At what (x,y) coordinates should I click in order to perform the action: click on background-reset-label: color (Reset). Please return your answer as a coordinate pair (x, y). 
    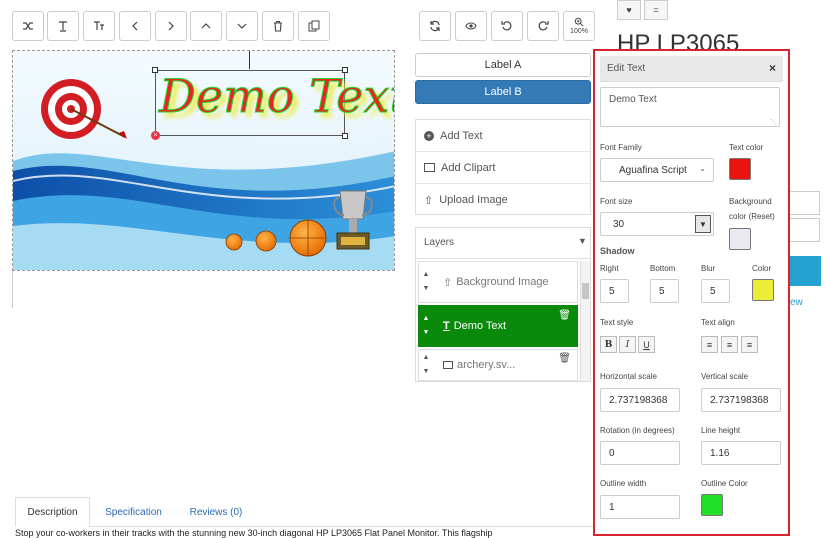
    Looking at the image, I should click on (752, 216).